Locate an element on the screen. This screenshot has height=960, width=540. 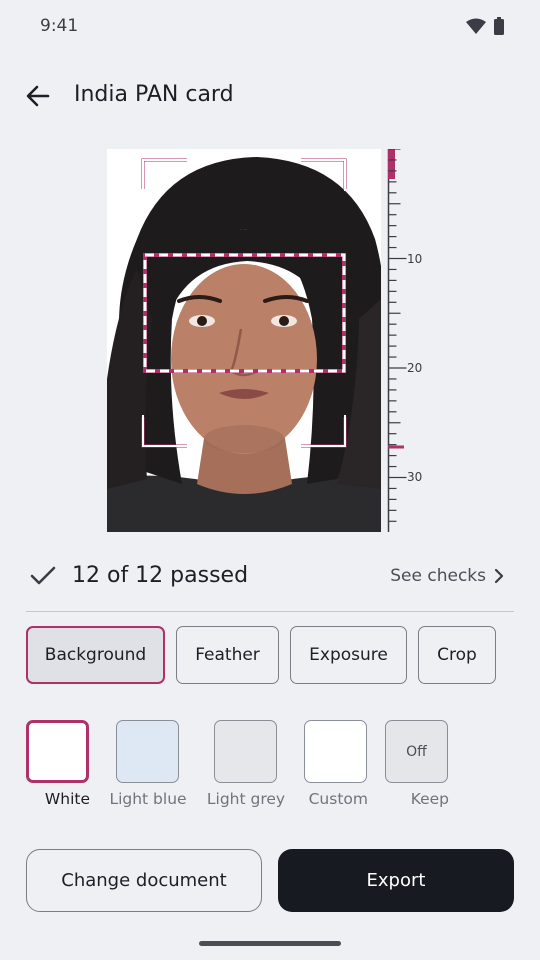
swatch-light-blue: Light blue is located at coordinates (148, 764).